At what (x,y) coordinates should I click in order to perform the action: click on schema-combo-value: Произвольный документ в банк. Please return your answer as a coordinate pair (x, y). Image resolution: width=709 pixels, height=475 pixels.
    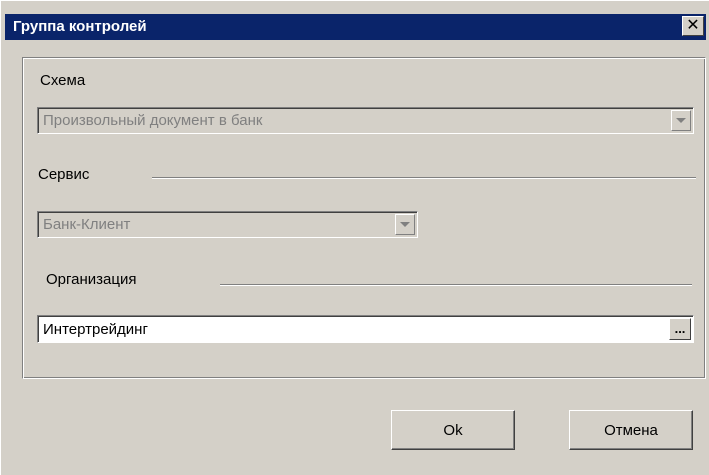
    Looking at the image, I should click on (153, 120).